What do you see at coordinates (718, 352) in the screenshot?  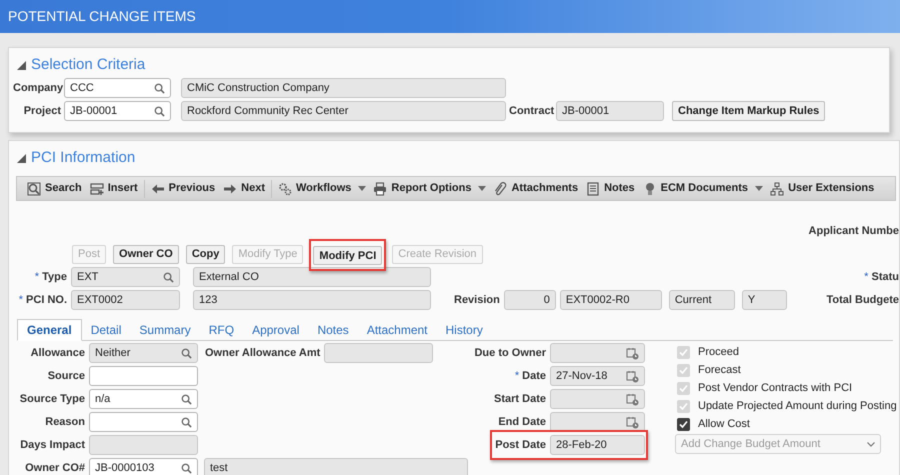 I see `checkbox-label: Proceed` at bounding box center [718, 352].